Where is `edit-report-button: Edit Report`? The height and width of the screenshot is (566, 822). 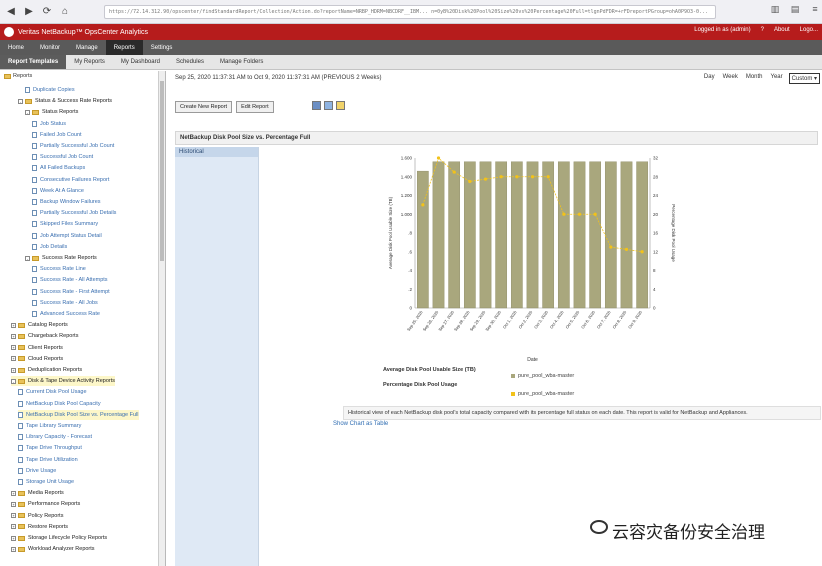
edit-report-button: Edit Report is located at coordinates (255, 107).